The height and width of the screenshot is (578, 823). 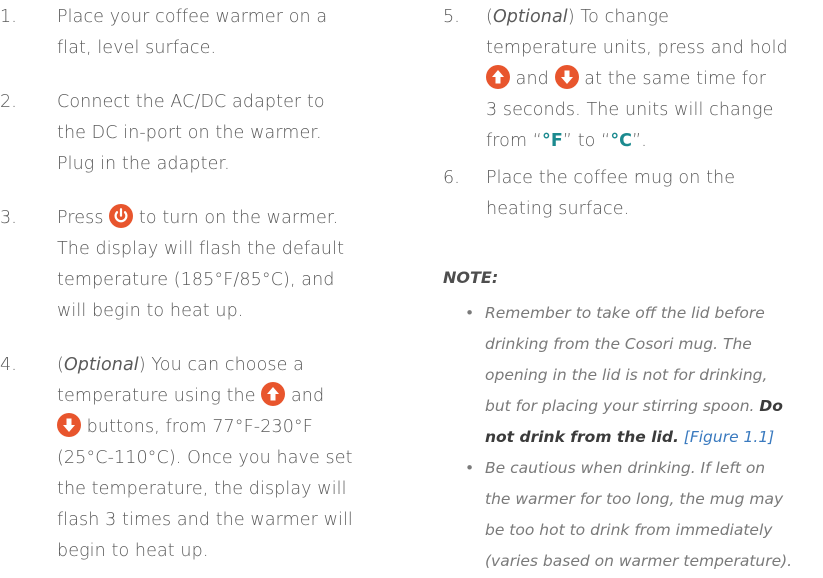 I want to click on note-text: (varies based on warmer temperature)., so click(x=639, y=561).